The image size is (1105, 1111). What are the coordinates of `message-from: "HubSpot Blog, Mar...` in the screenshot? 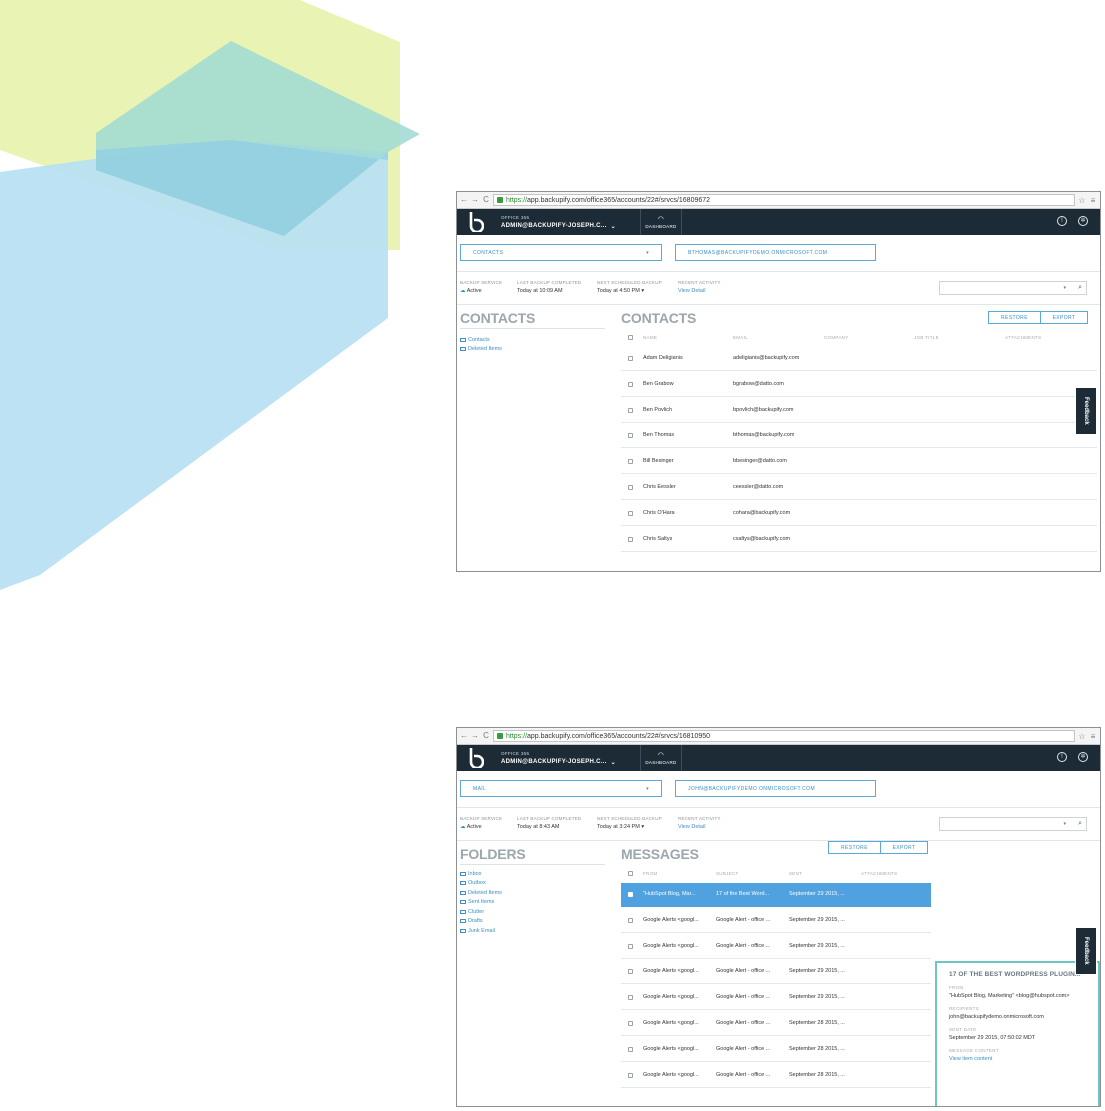 It's located at (669, 894).